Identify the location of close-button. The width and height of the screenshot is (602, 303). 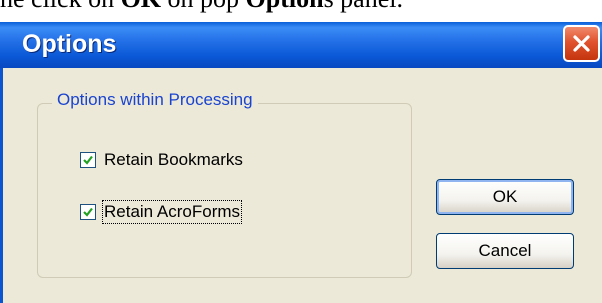
(581, 43).